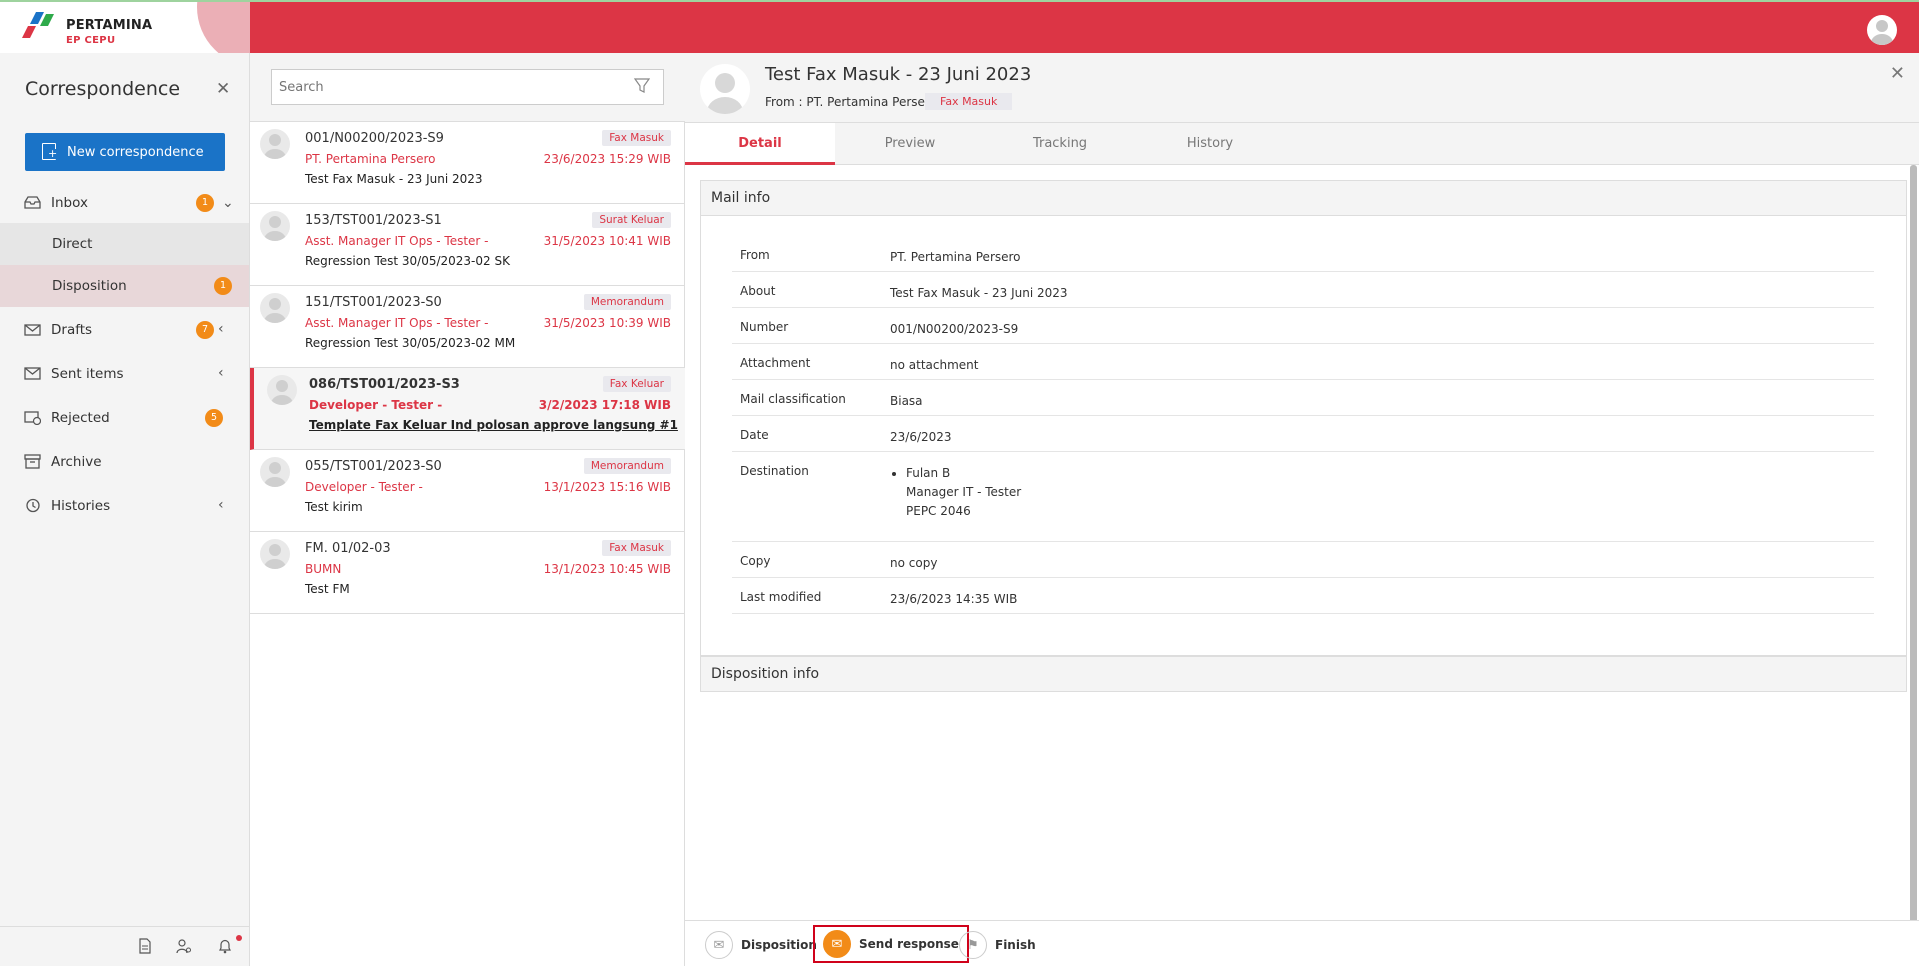  Describe the element at coordinates (760, 144) in the screenshot. I see `tab-detail: Detail` at that location.